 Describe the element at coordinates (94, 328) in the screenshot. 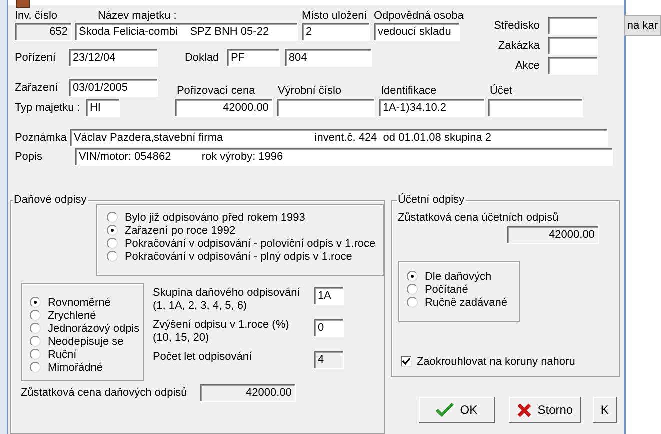

I see `radio-label: Jednorázový odpis` at that location.